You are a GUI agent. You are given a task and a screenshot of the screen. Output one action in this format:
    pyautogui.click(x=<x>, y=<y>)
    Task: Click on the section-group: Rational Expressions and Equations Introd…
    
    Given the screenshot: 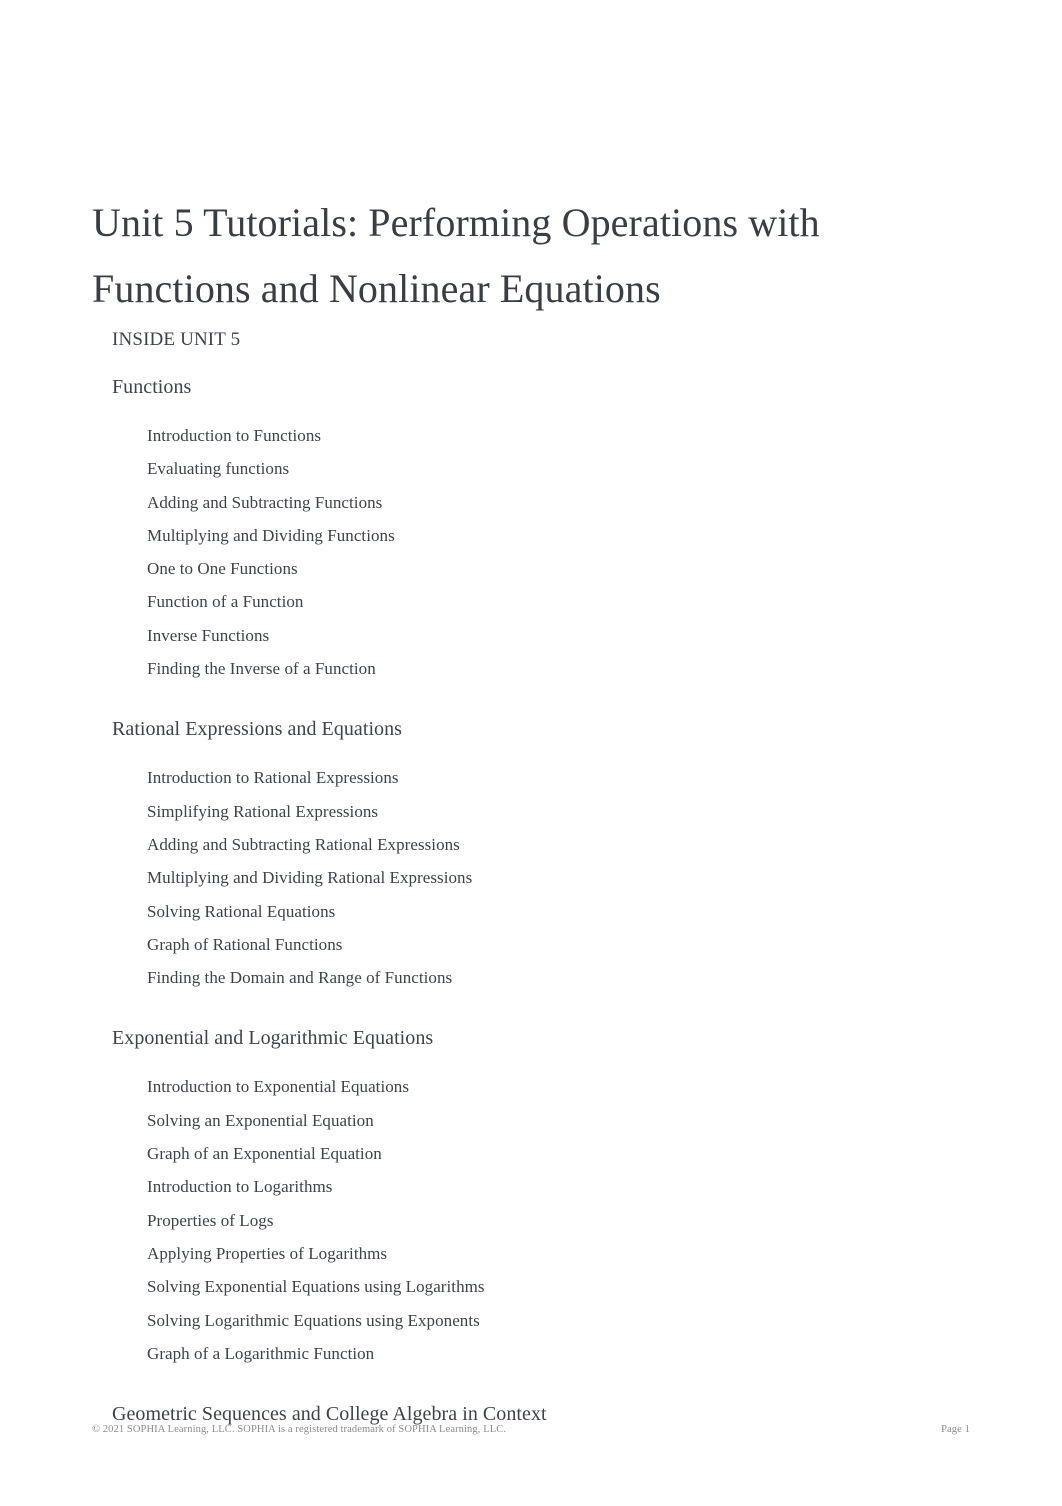 What is the action you would take?
    pyautogui.click(x=522, y=854)
    